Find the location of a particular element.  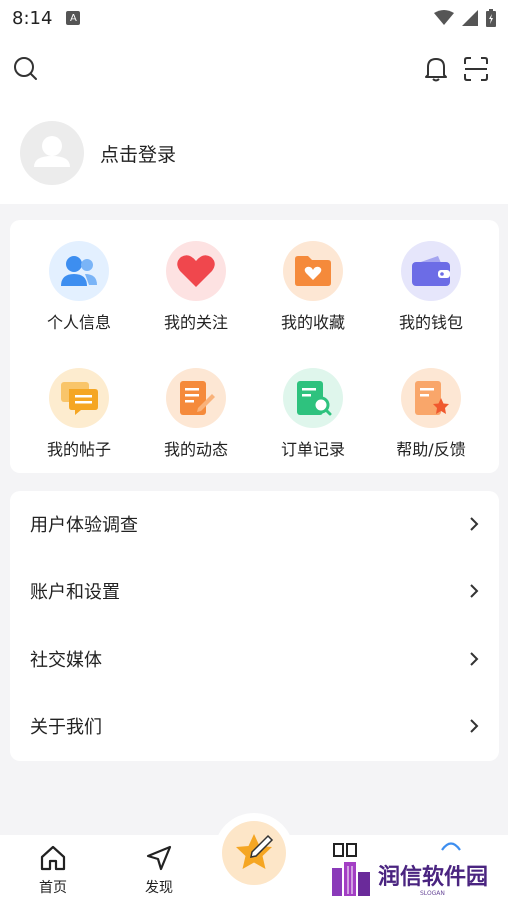

menu-item-activity: 我的动态 is located at coordinates (196, 414).